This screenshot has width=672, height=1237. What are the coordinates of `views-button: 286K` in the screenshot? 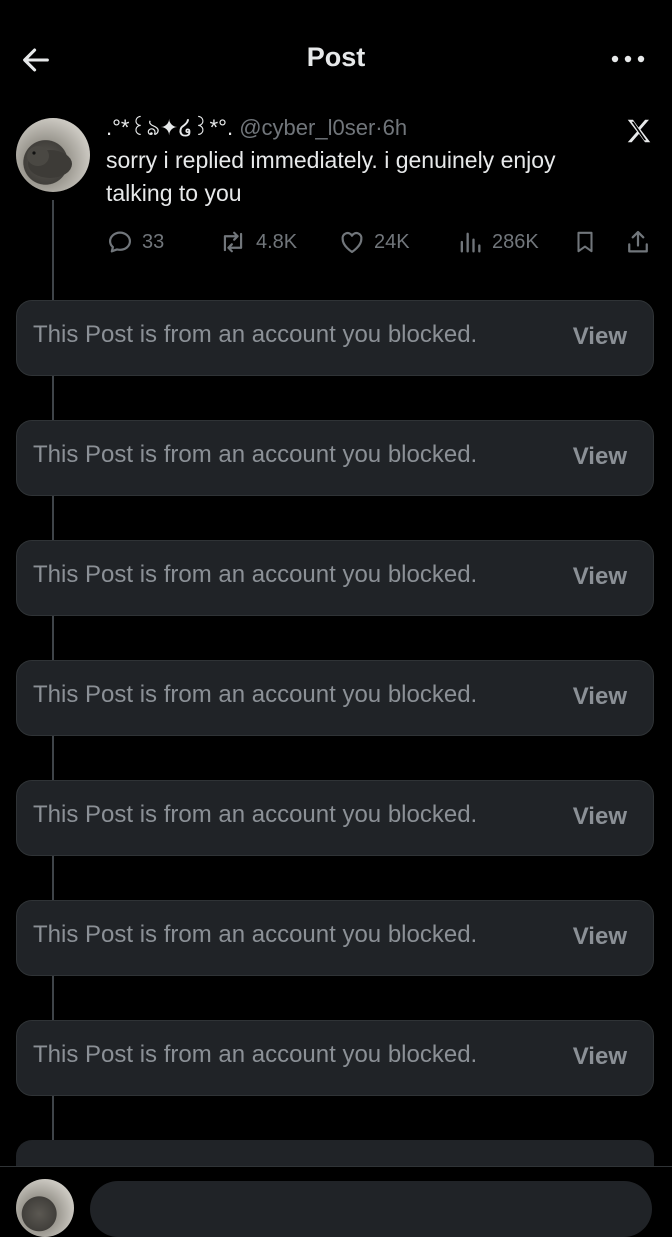 It's located at (497, 242).